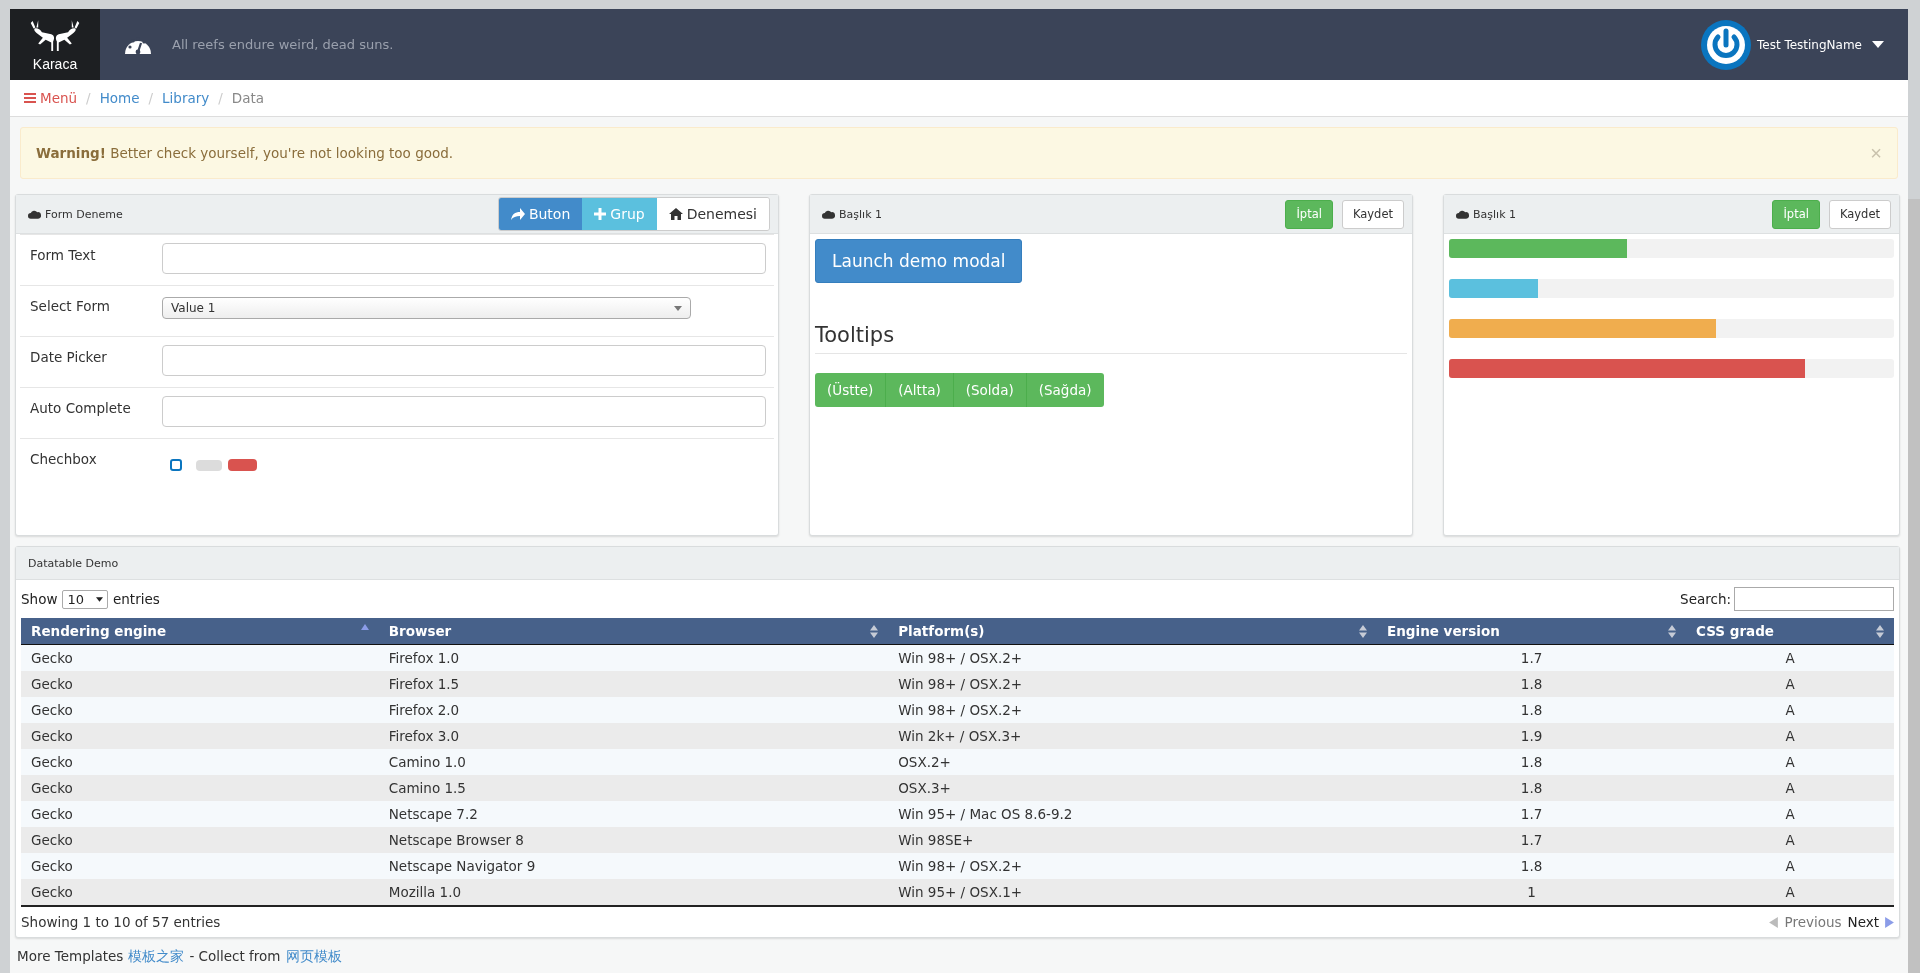  I want to click on tooltip-button: (Sağda), so click(1065, 390).